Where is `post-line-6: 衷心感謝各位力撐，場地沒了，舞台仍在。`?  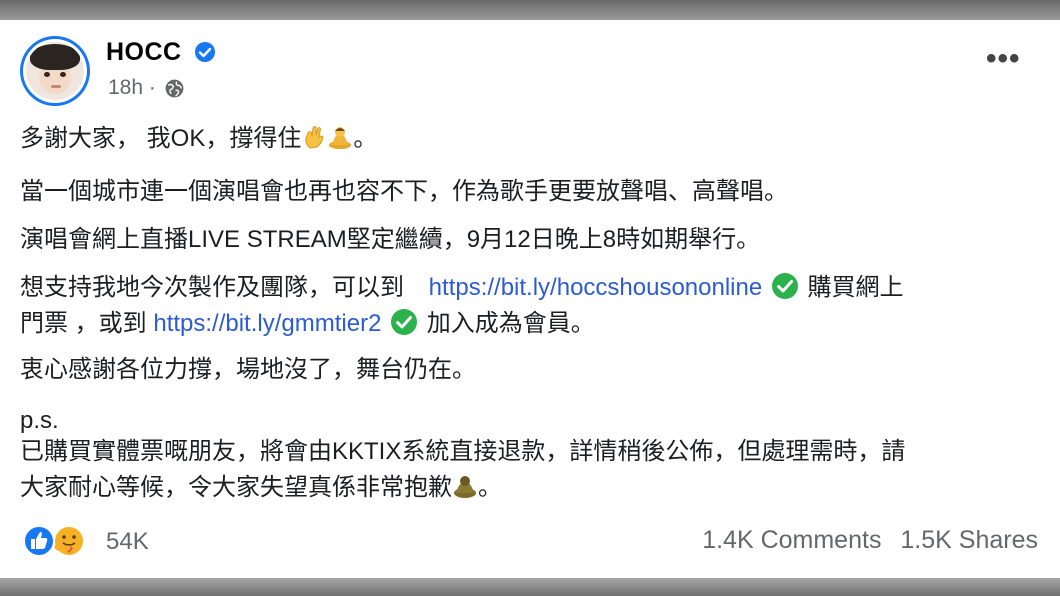 post-line-6: 衷心感謝各位力撐，場地沒了，舞台仍在。 is located at coordinates (248, 369).